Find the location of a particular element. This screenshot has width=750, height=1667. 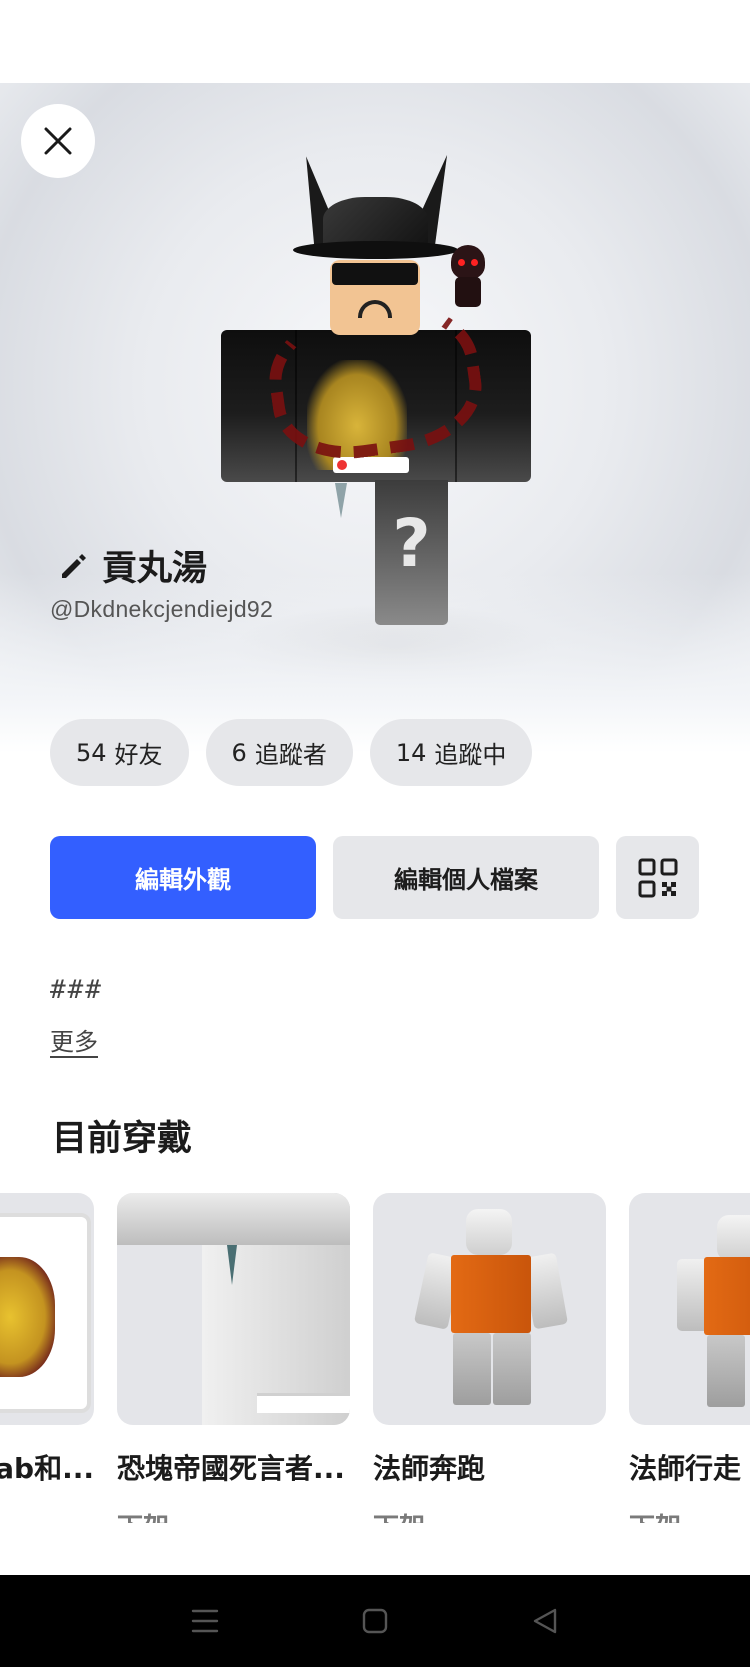

following-pill: 14 追蹤中 is located at coordinates (451, 752).